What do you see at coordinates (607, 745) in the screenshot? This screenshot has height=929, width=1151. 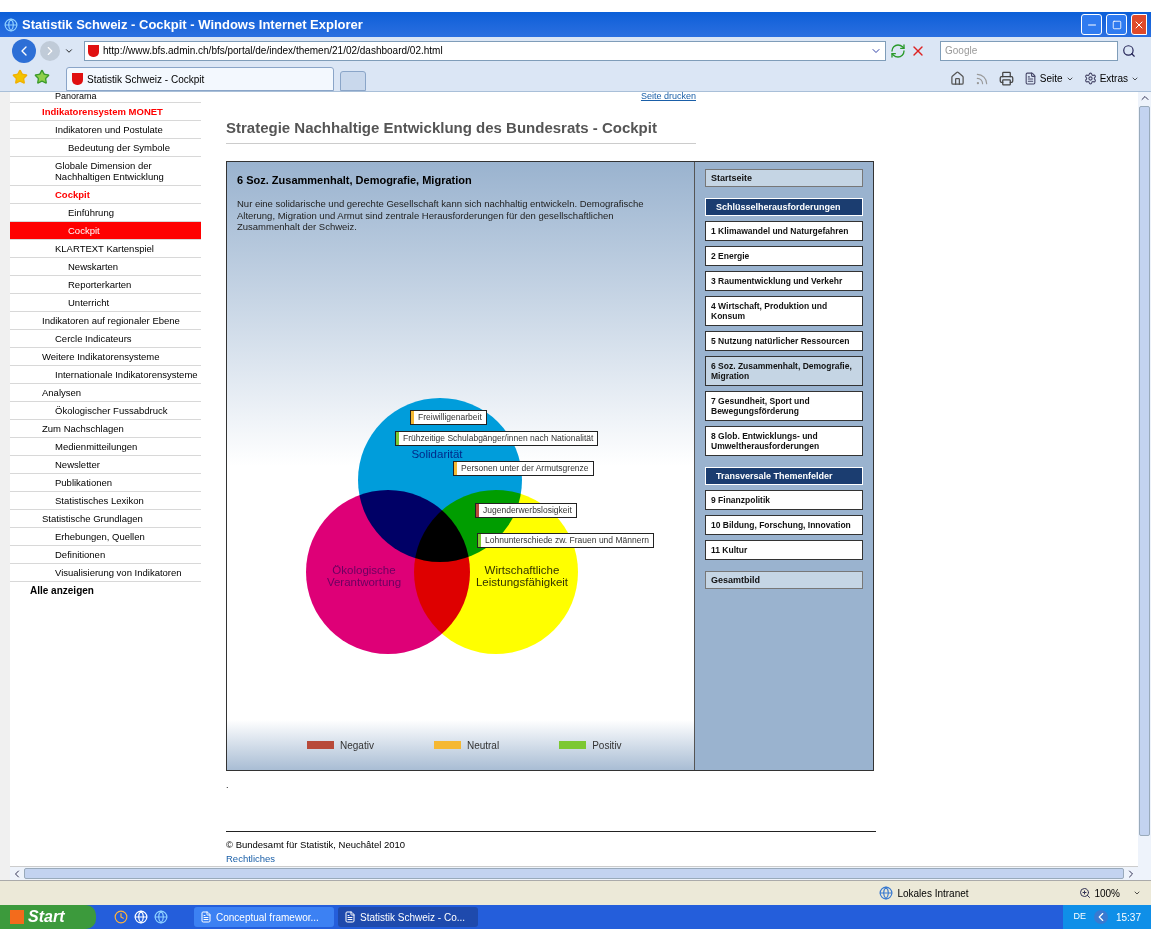 I see `legend-label: Positiv` at bounding box center [607, 745].